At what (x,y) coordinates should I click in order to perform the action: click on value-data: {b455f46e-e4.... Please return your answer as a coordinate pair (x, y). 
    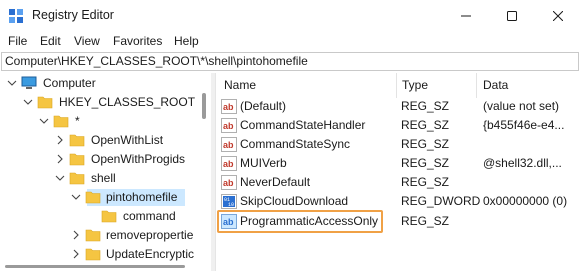
    Looking at the image, I should click on (524, 125).